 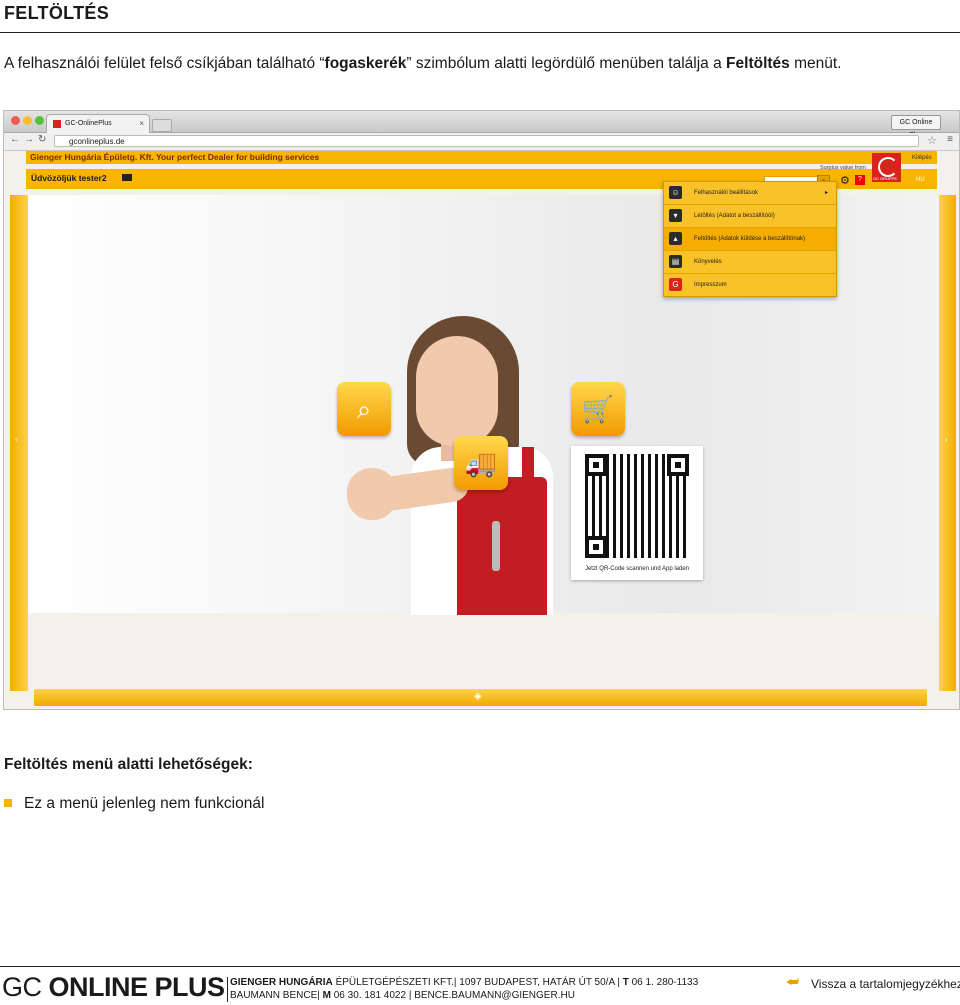 What do you see at coordinates (726, 193) in the screenshot?
I see `menu-item-label: Felhasználói beállítások` at bounding box center [726, 193].